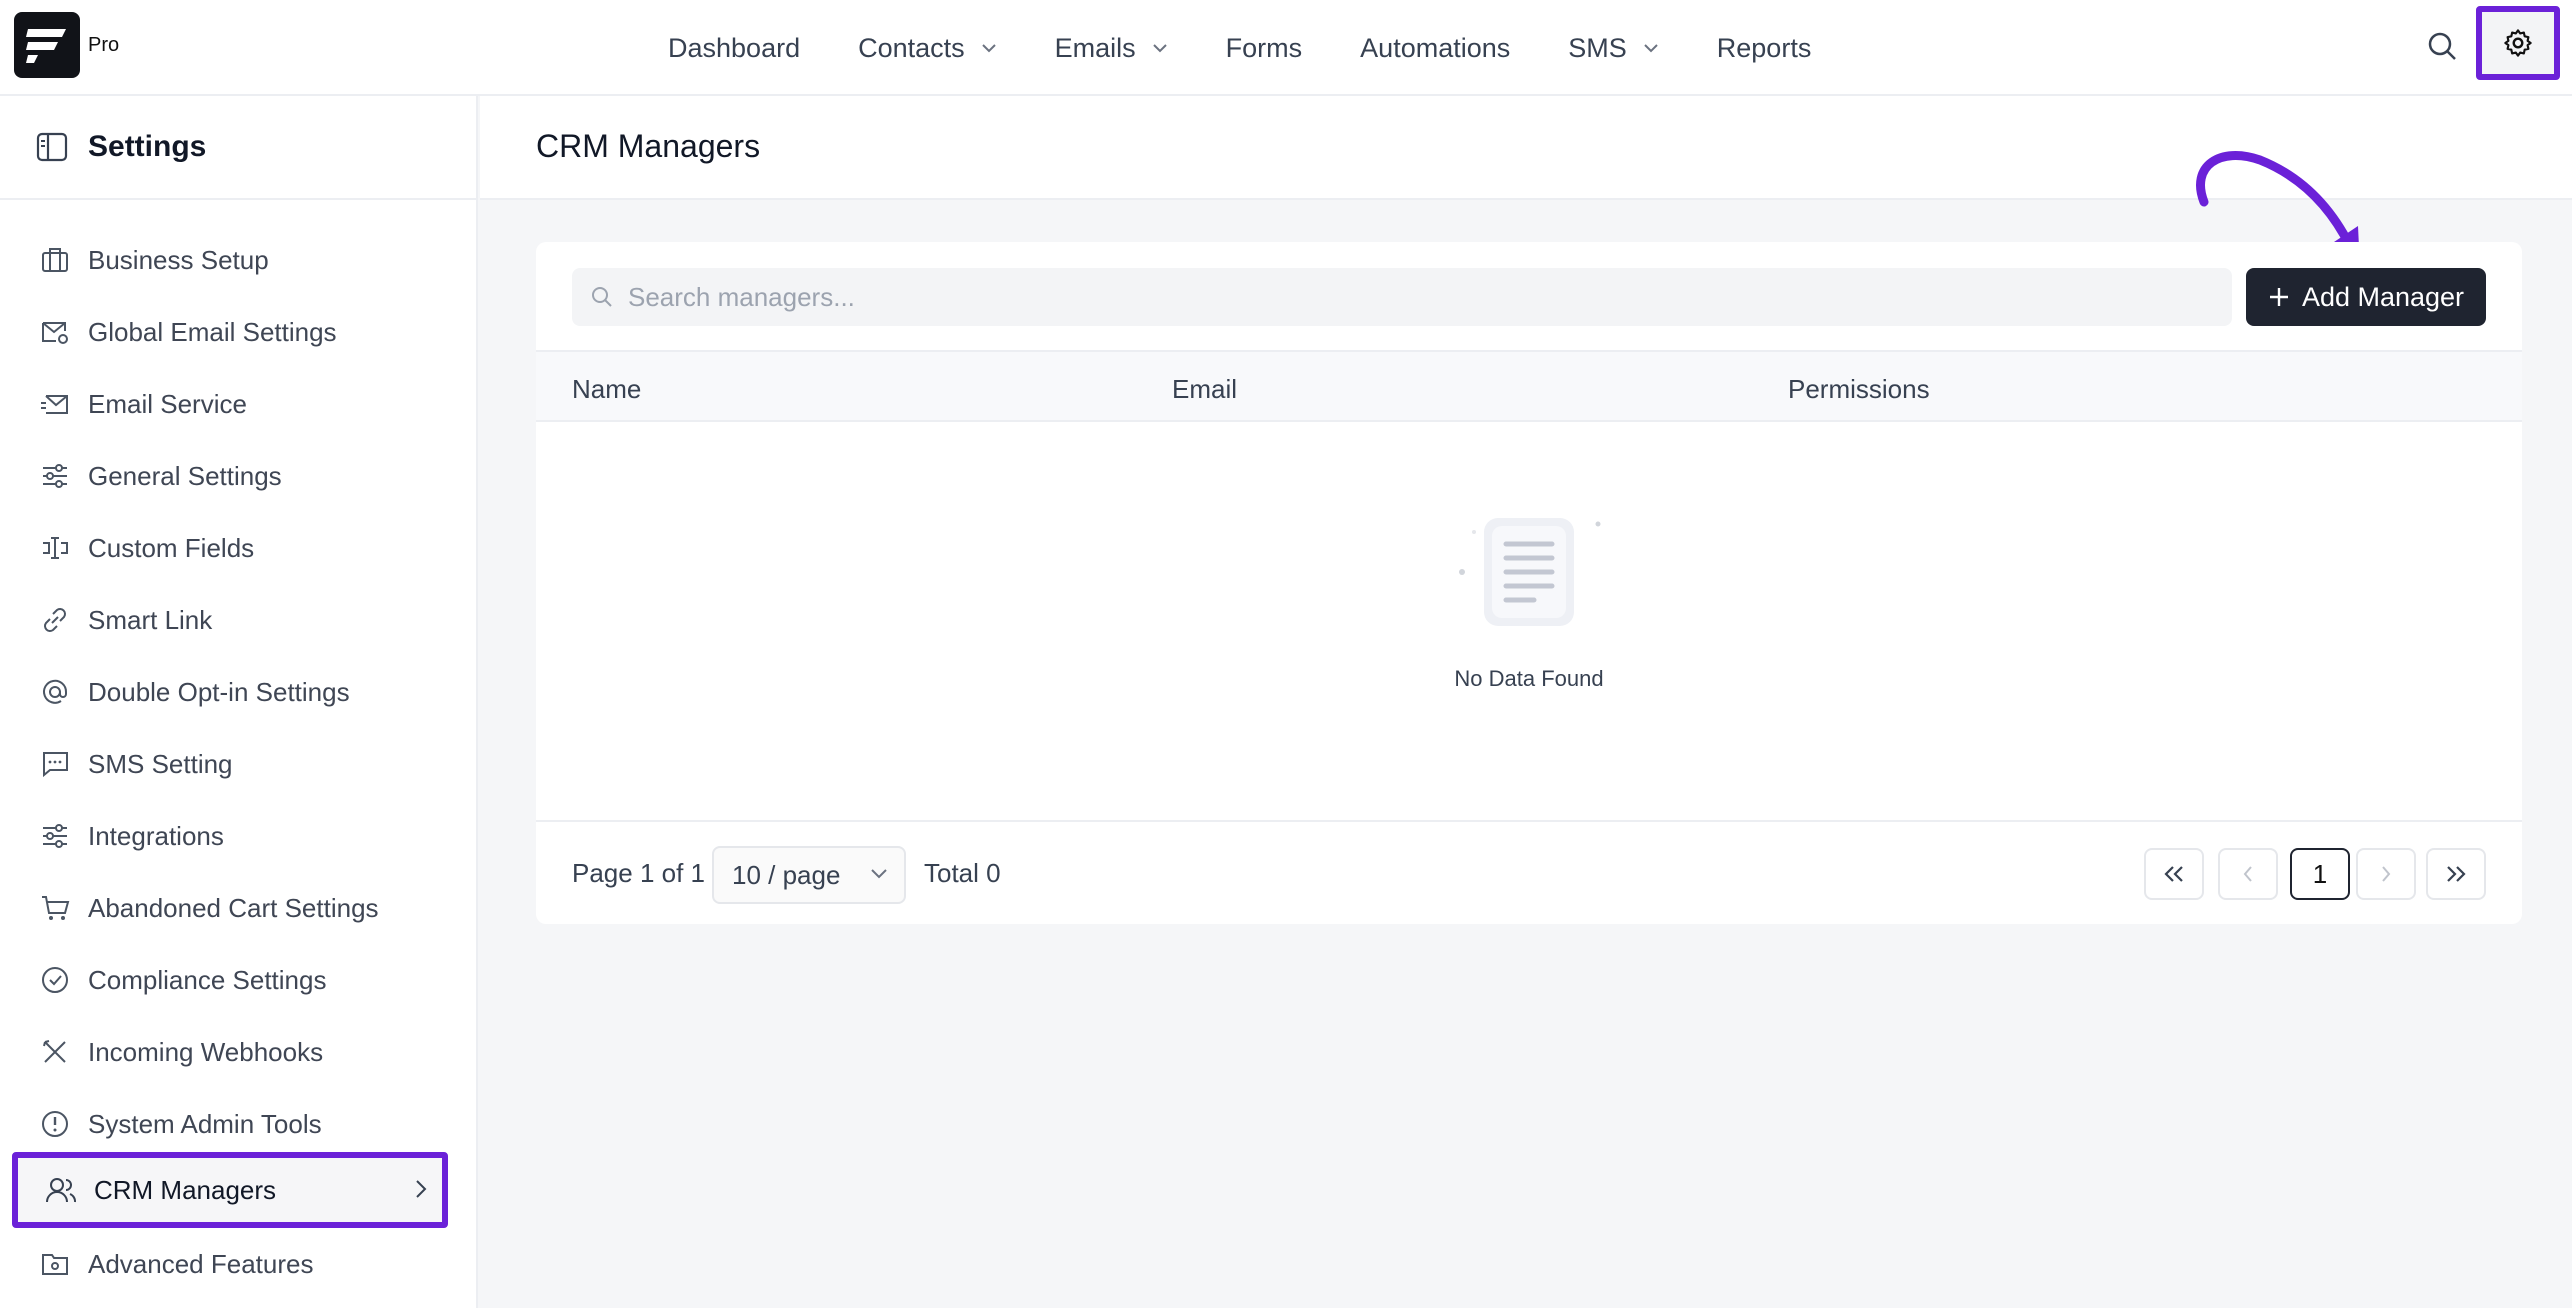 The image size is (2572, 1308). I want to click on settings-button, so click(2518, 43).